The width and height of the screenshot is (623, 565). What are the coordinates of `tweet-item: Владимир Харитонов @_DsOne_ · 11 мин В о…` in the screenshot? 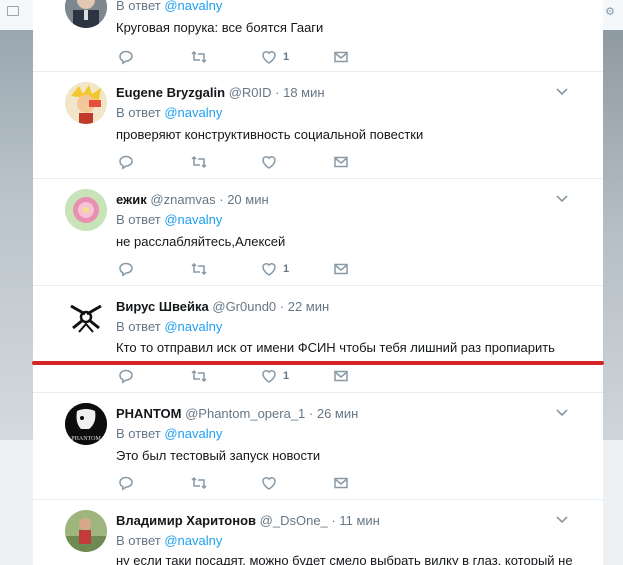 It's located at (318, 532).